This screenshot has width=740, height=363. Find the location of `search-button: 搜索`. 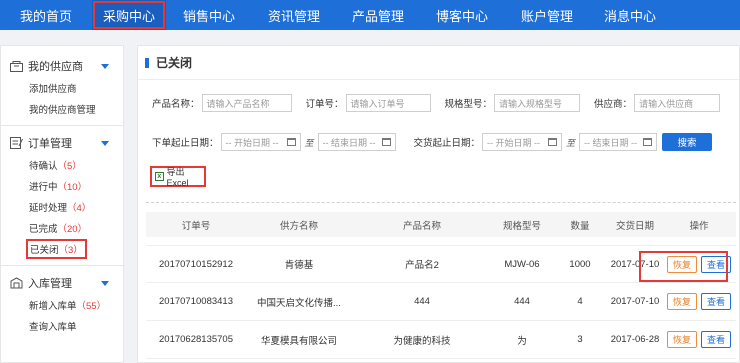

search-button: 搜索 is located at coordinates (687, 142).